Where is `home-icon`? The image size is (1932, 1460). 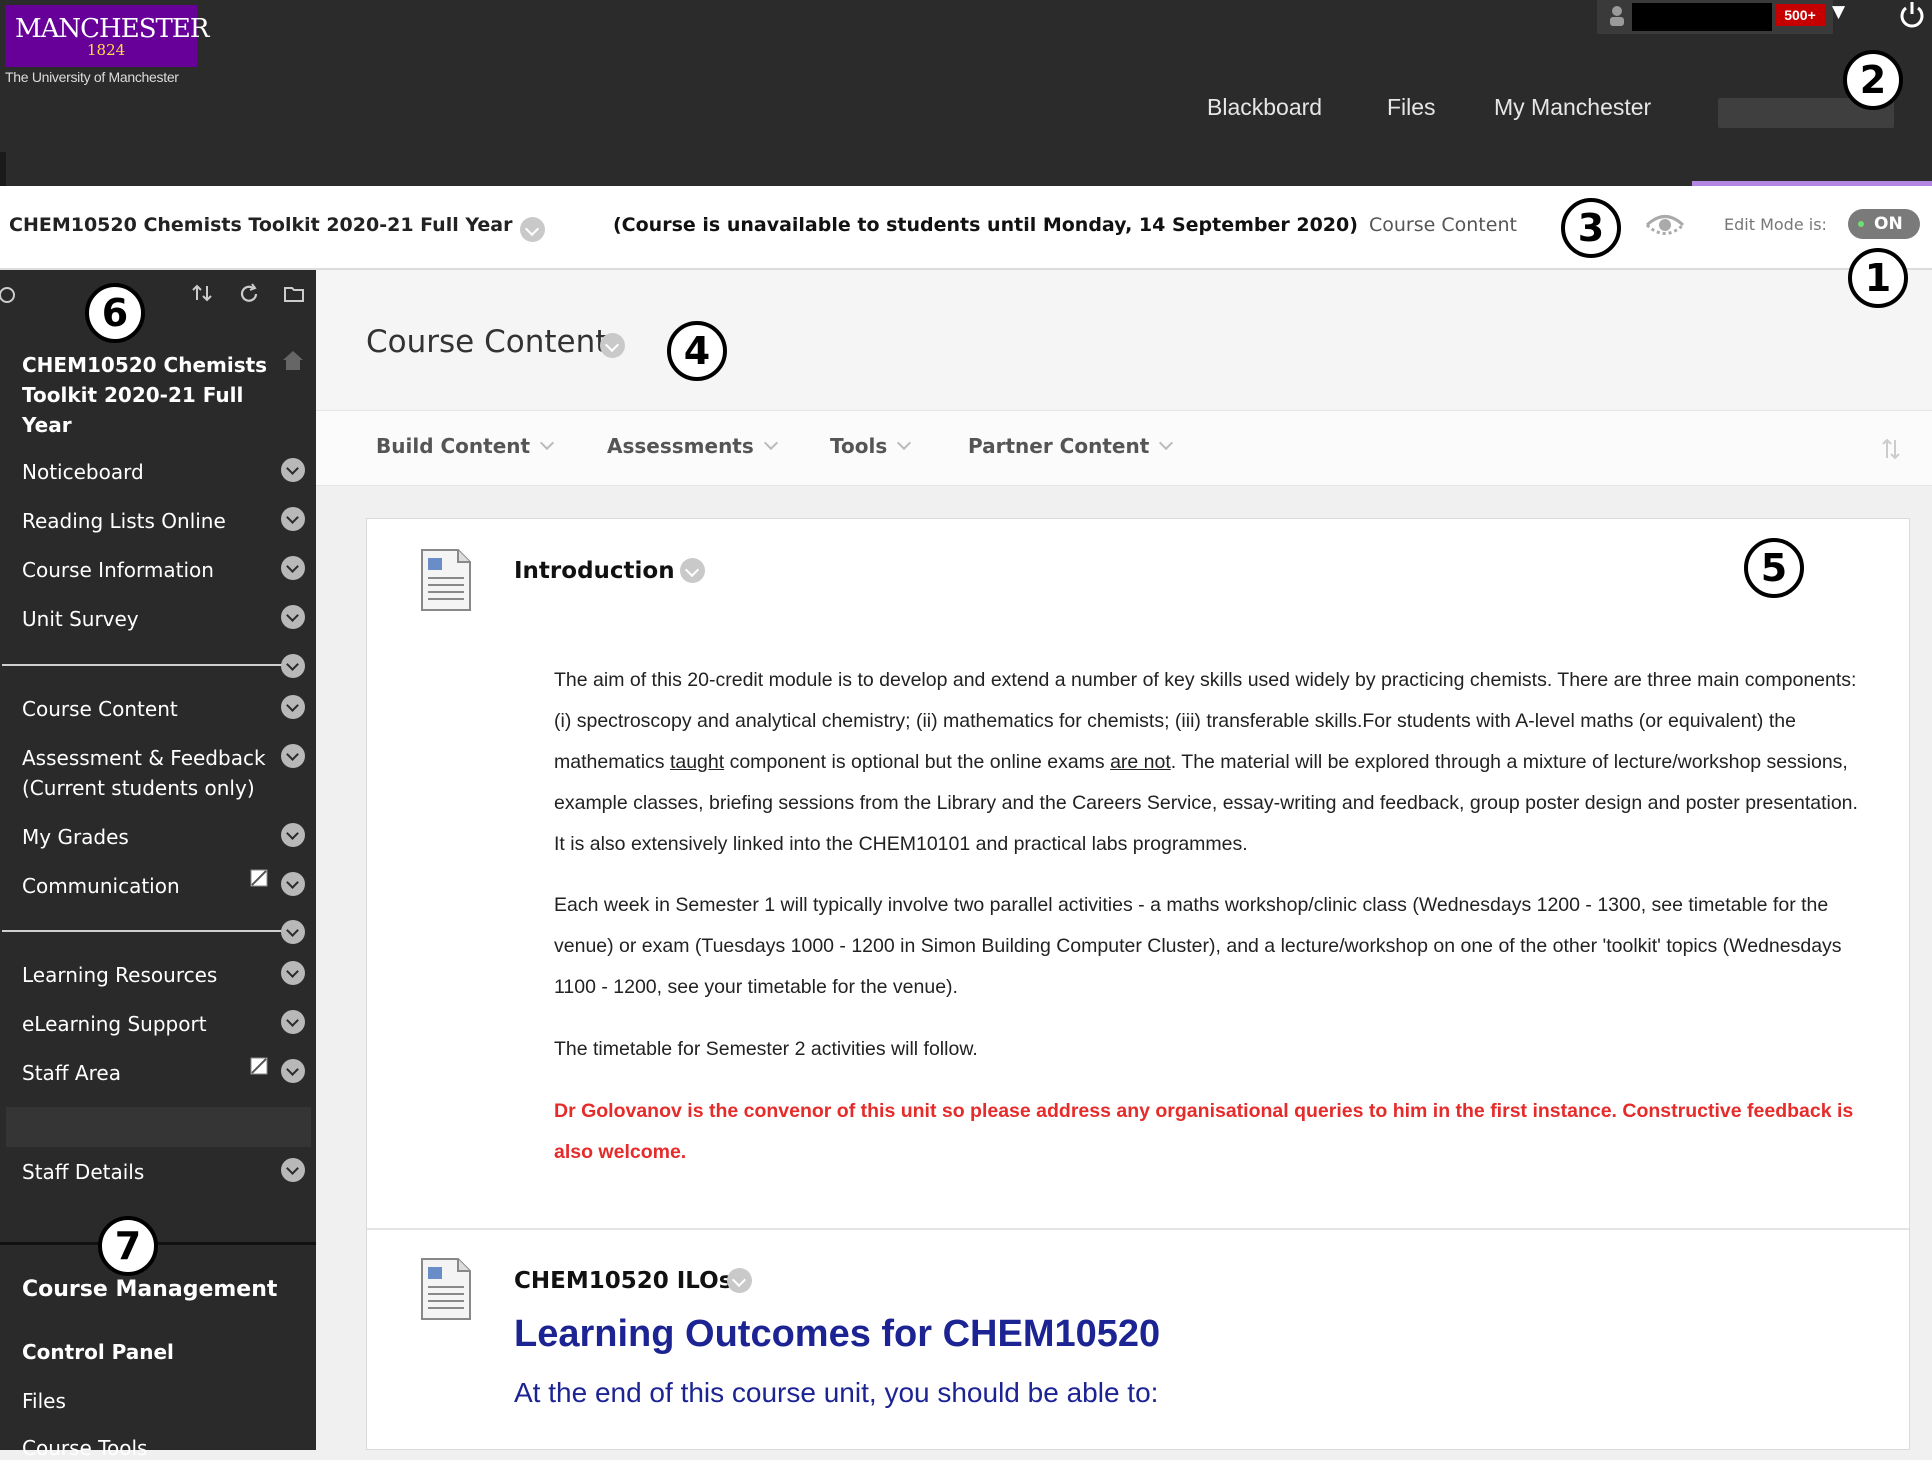 home-icon is located at coordinates (293, 360).